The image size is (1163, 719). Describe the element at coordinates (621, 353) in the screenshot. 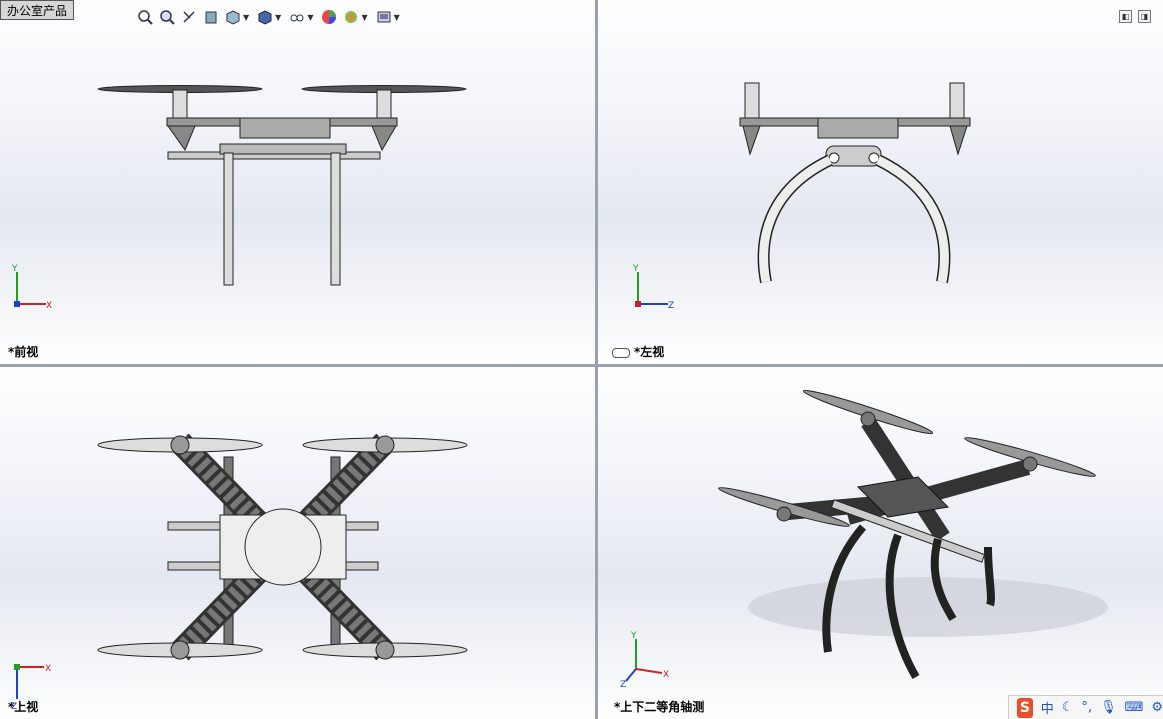

I see `link-views-icon` at that location.